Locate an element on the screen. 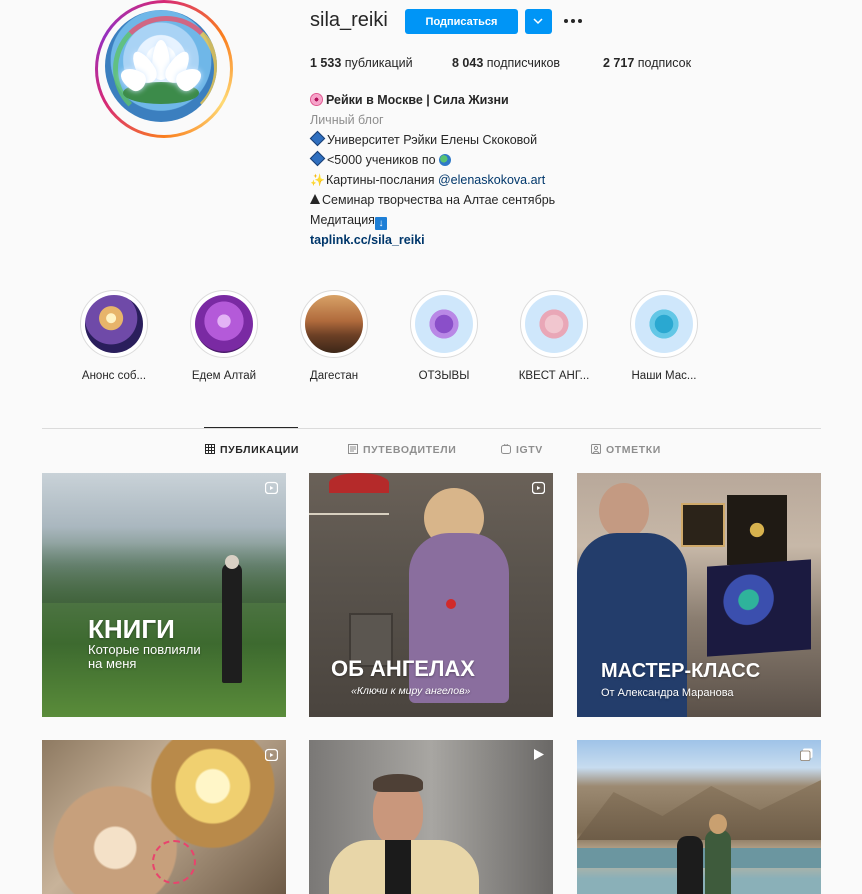  bio-external-link: taplink.cc/sila_reiki is located at coordinates (367, 240).